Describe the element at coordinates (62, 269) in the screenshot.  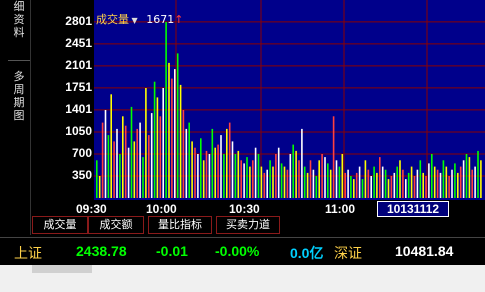
I see `bottom-fragment` at that location.